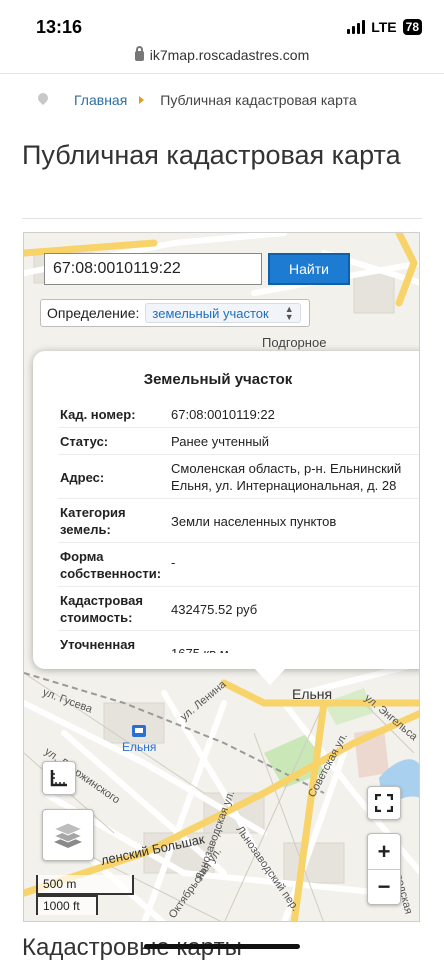  What do you see at coordinates (153, 269) in the screenshot?
I see `cadastral-number-input` at bounding box center [153, 269].